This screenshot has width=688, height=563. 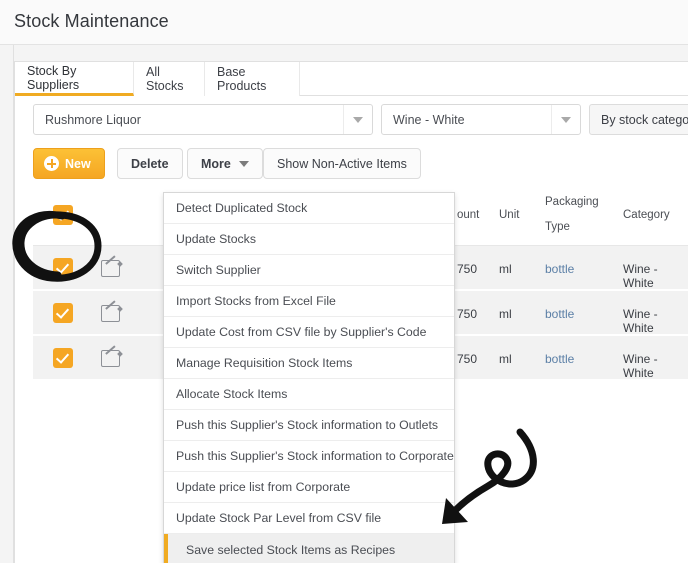 I want to click on tab-stock-by-suppliers: Stock By Suppliers, so click(x=74, y=79).